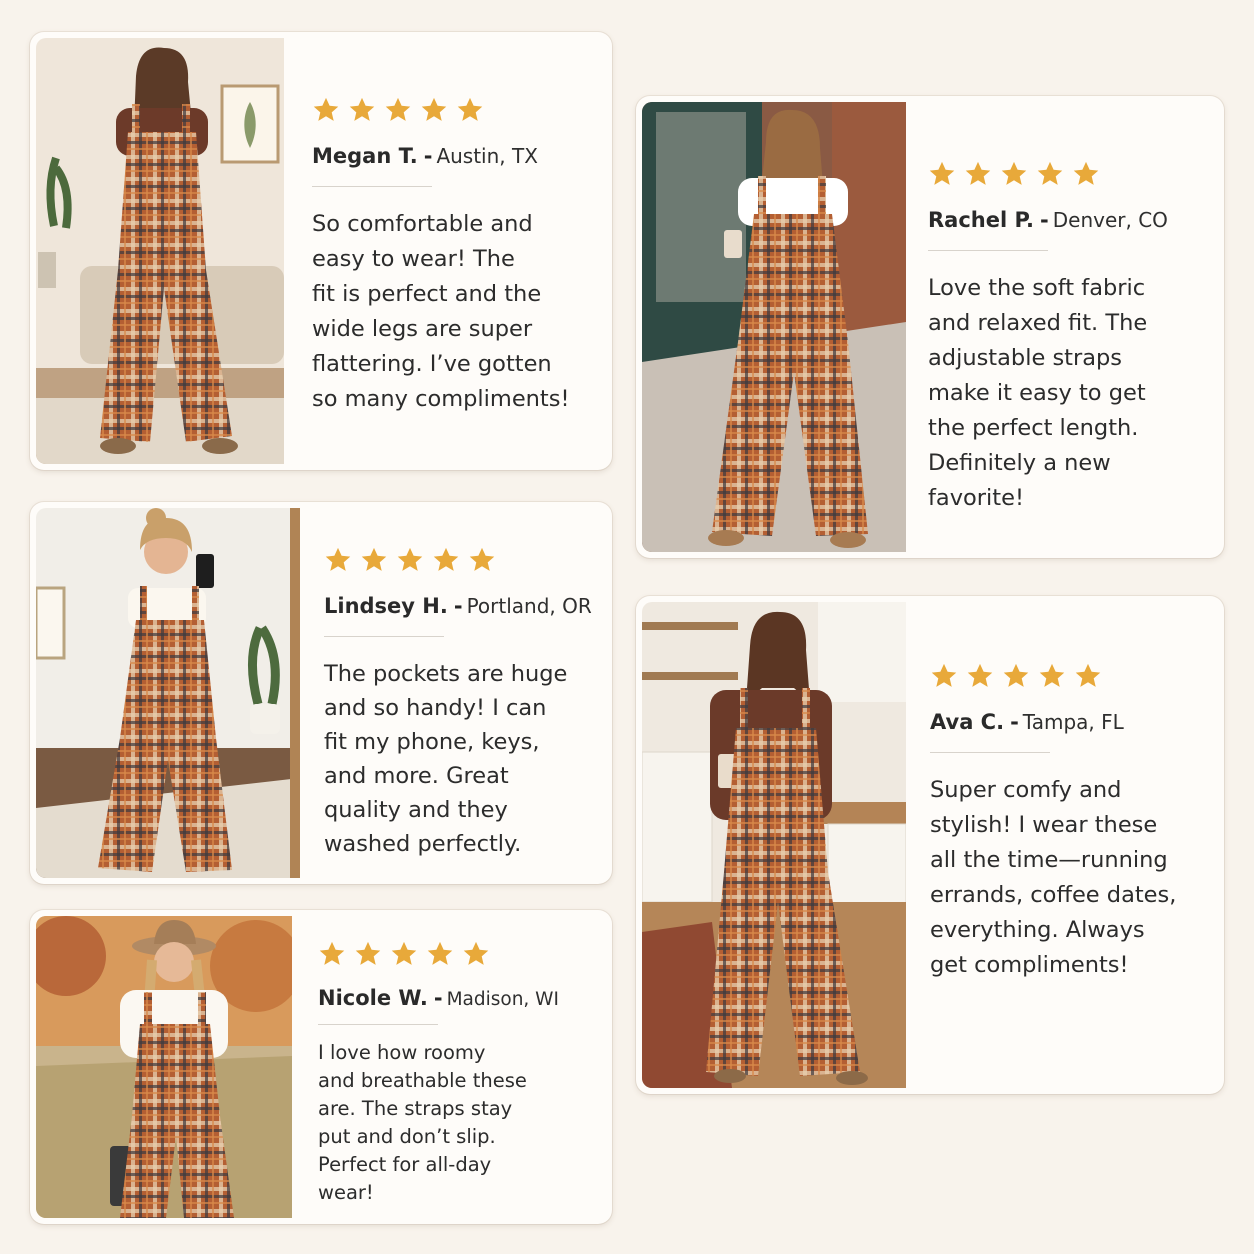 The height and width of the screenshot is (1254, 1254). I want to click on reviewer-location: Denver, CO, so click(1110, 220).